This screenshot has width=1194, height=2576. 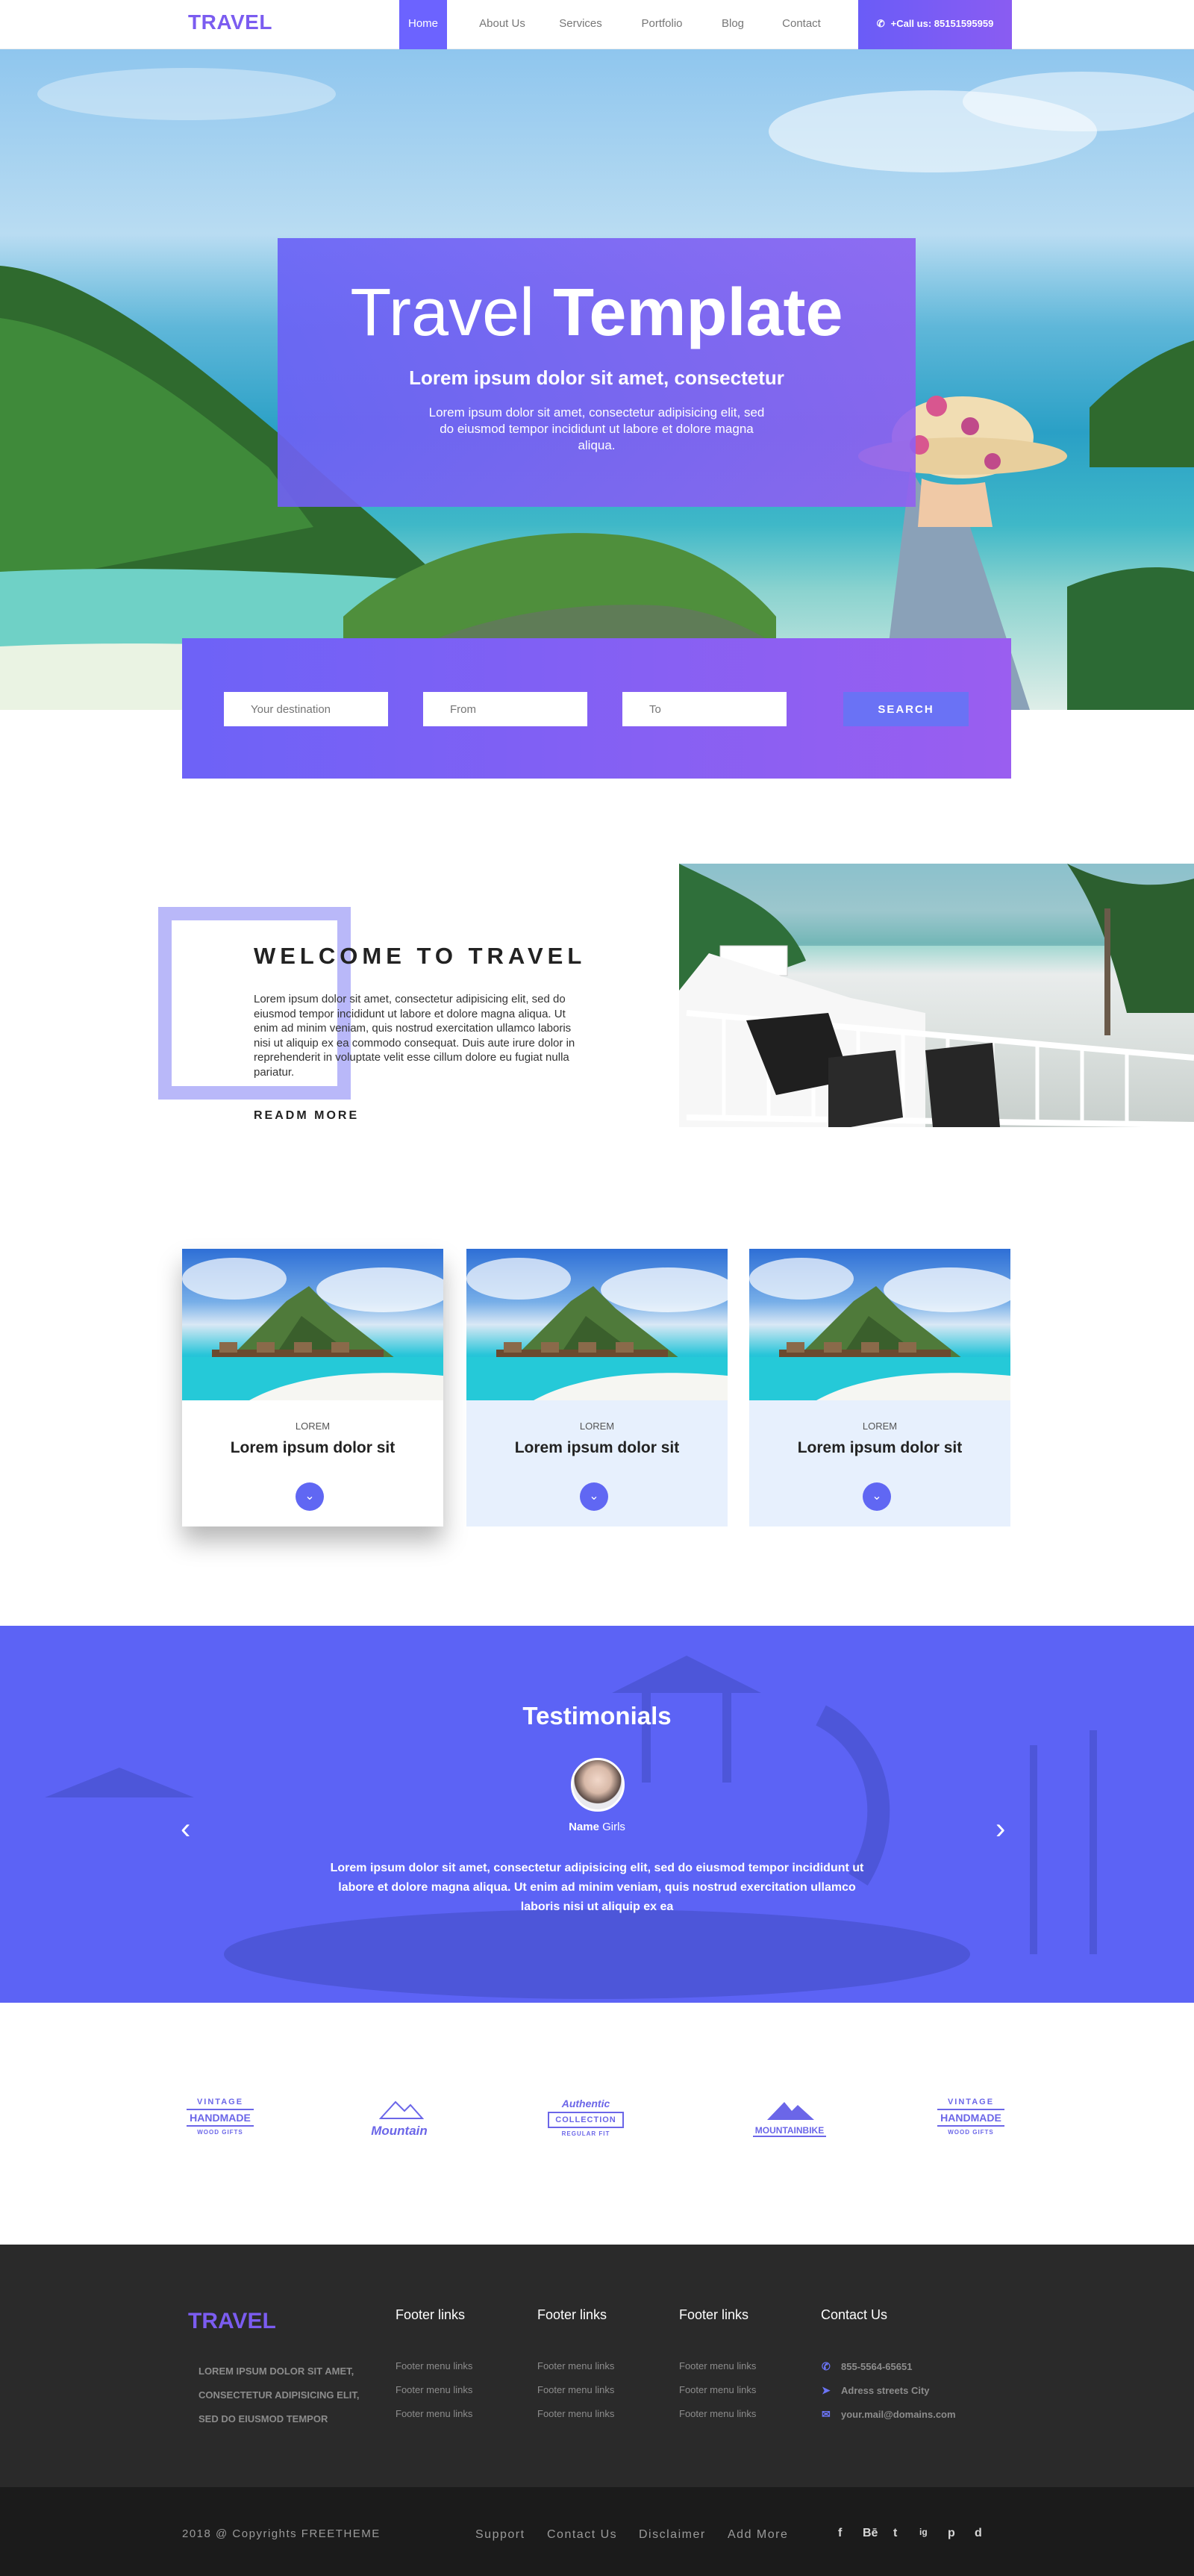 What do you see at coordinates (827, 2414) in the screenshot?
I see `envelope-icon: ✉` at bounding box center [827, 2414].